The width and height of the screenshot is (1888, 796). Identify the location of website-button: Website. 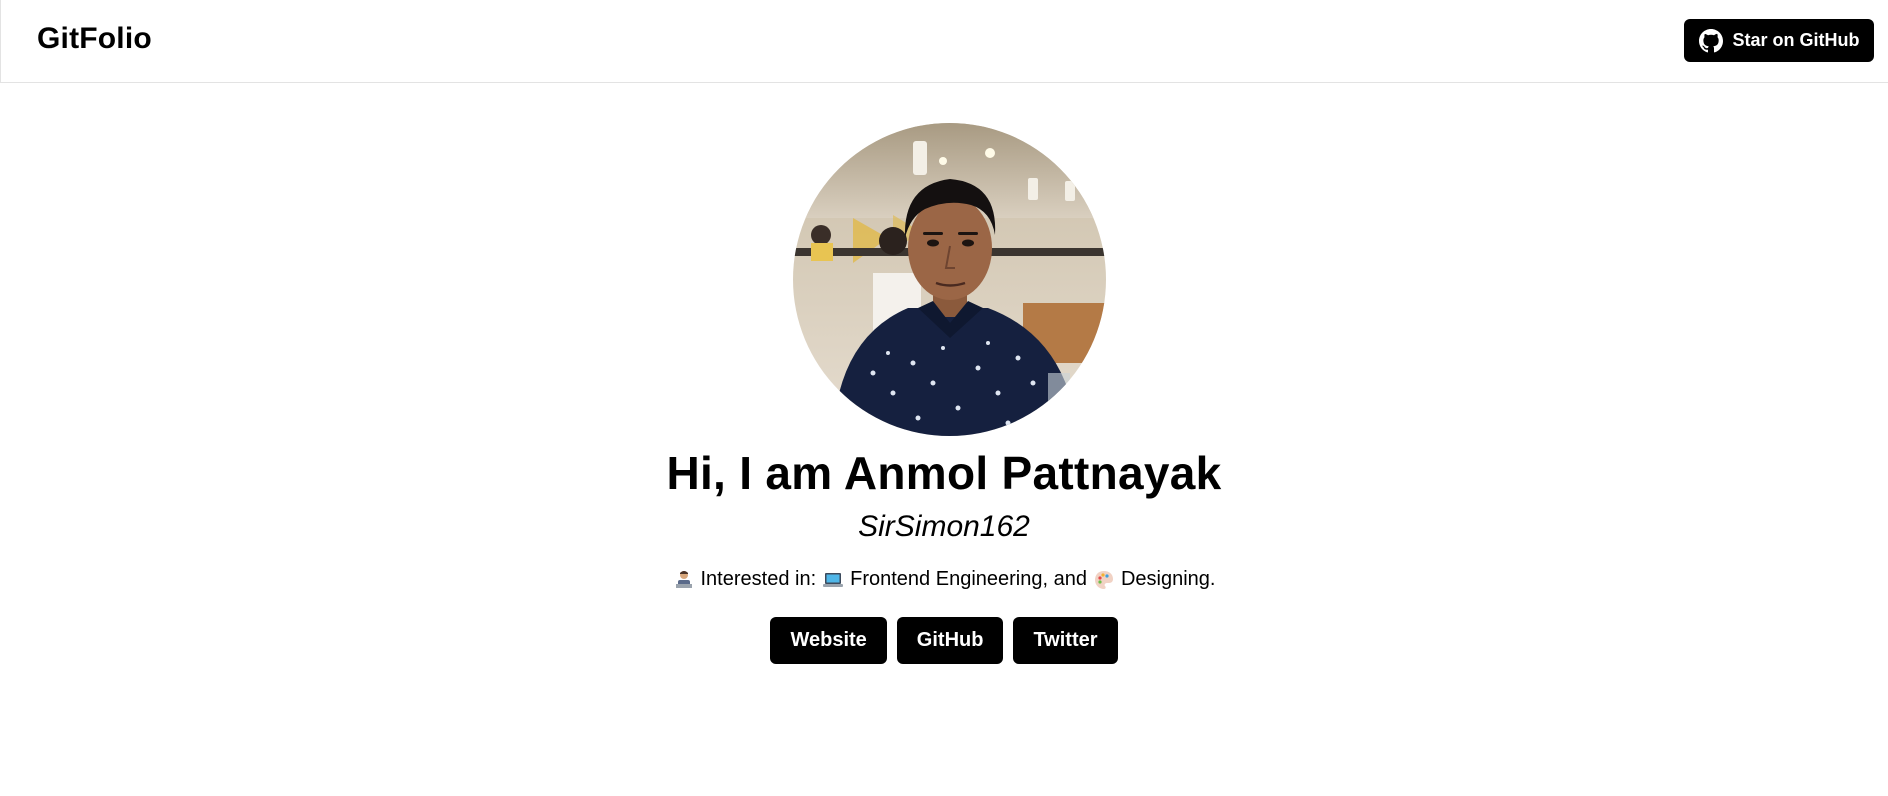
(828, 640).